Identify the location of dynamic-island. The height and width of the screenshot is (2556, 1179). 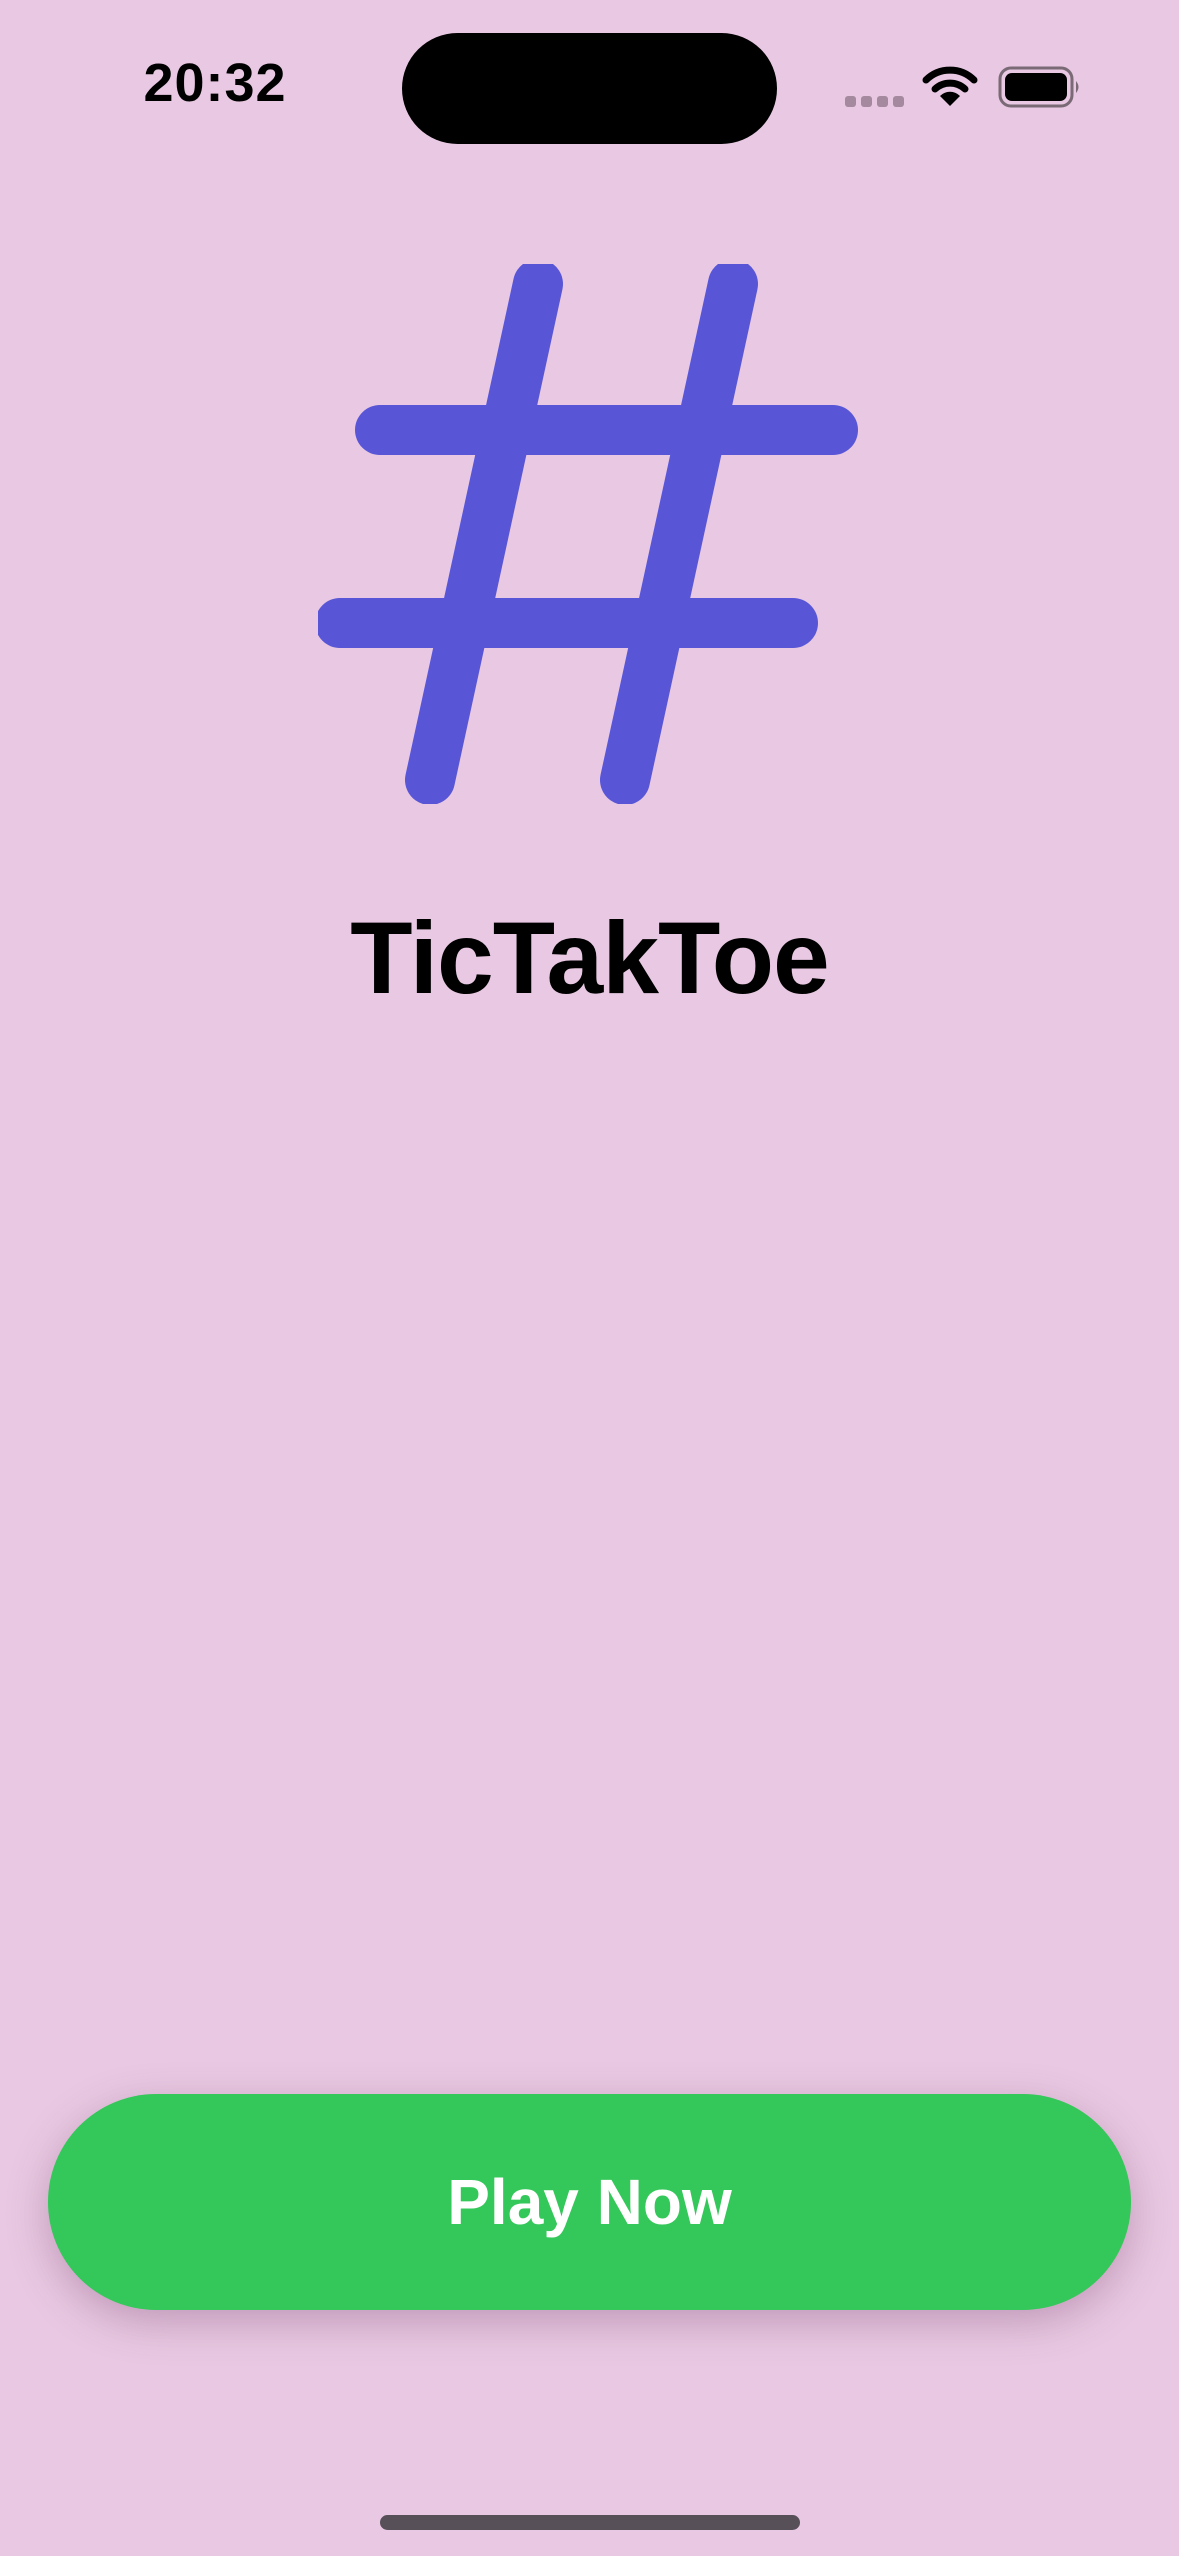
(589, 88).